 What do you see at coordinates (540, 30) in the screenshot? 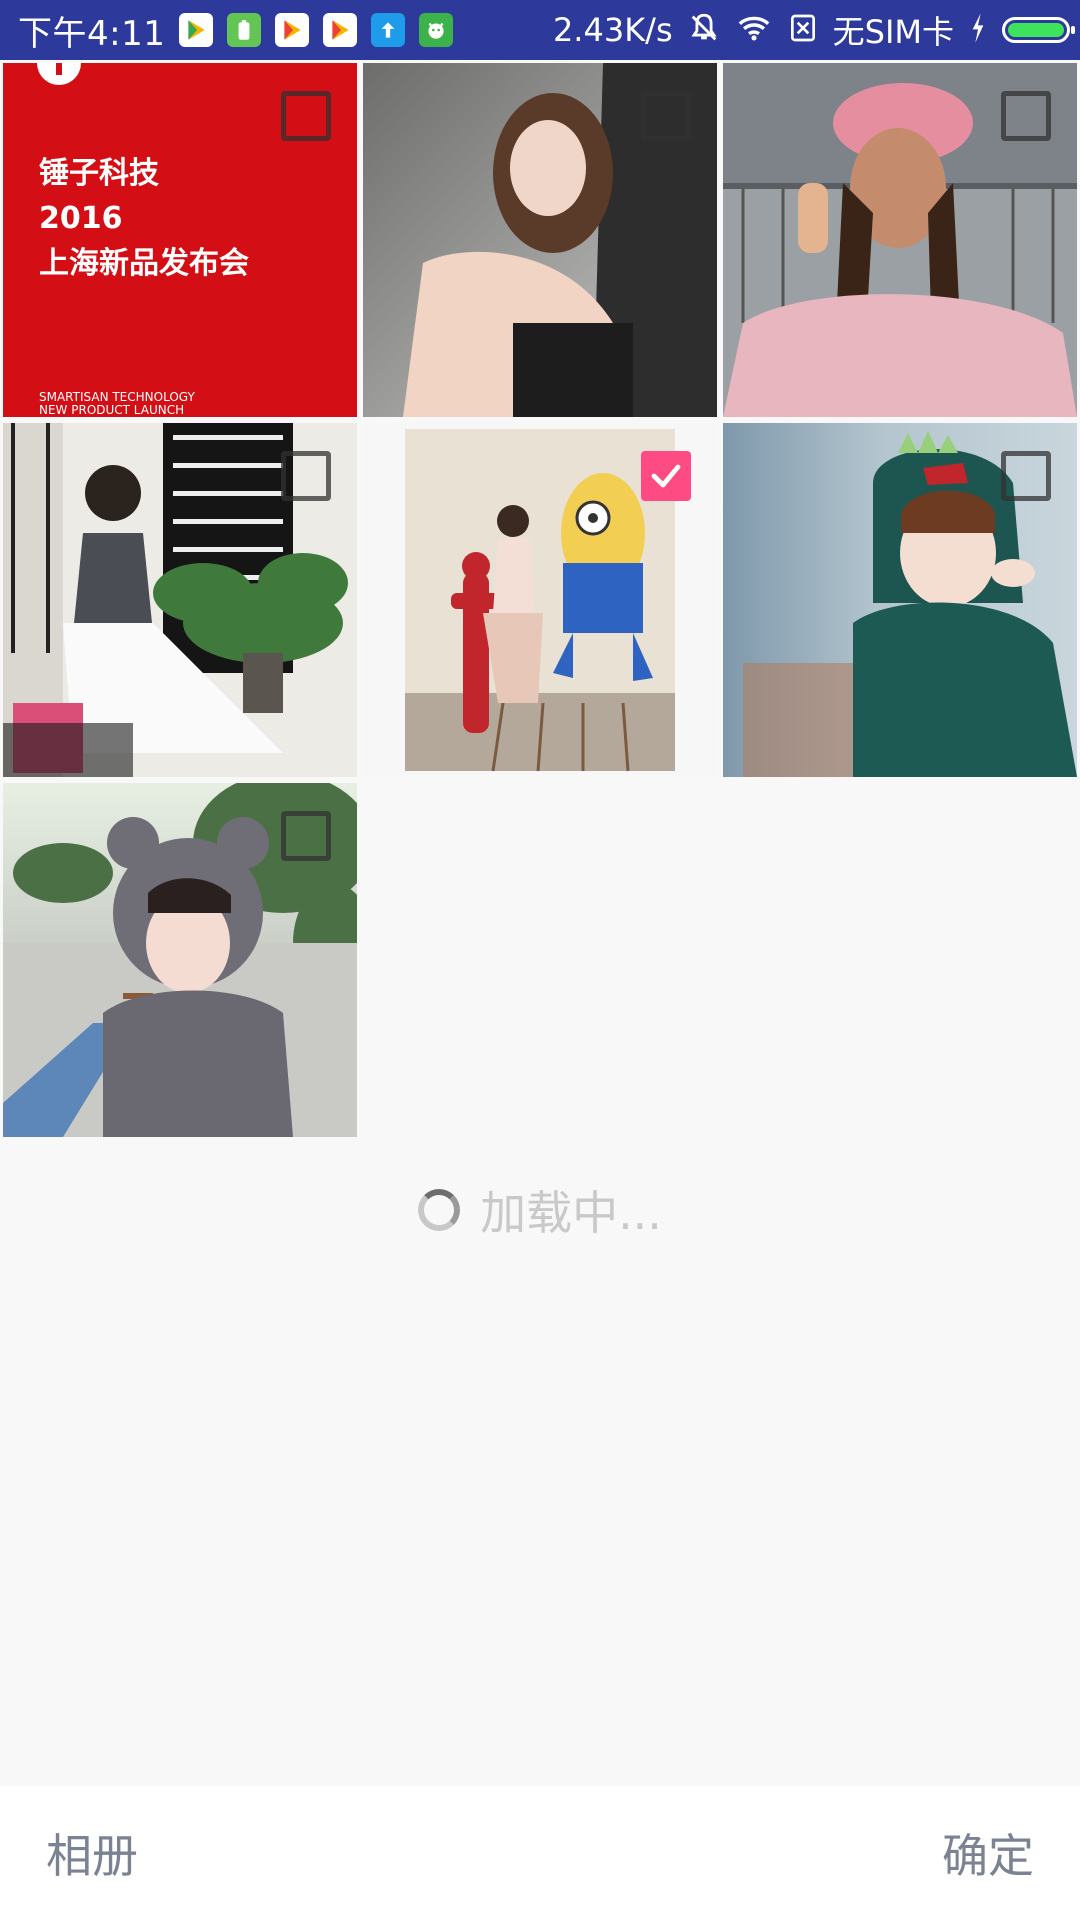
I see `status-bar: 下午4:11 2.43K/s 无SIM卡` at bounding box center [540, 30].